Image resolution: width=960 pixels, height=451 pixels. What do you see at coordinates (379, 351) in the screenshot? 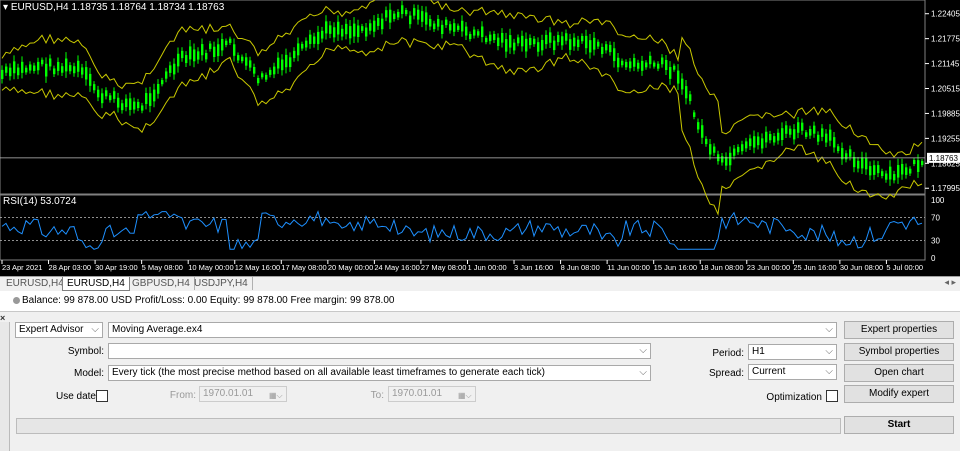
I see `symbol-select: ⌵` at bounding box center [379, 351].